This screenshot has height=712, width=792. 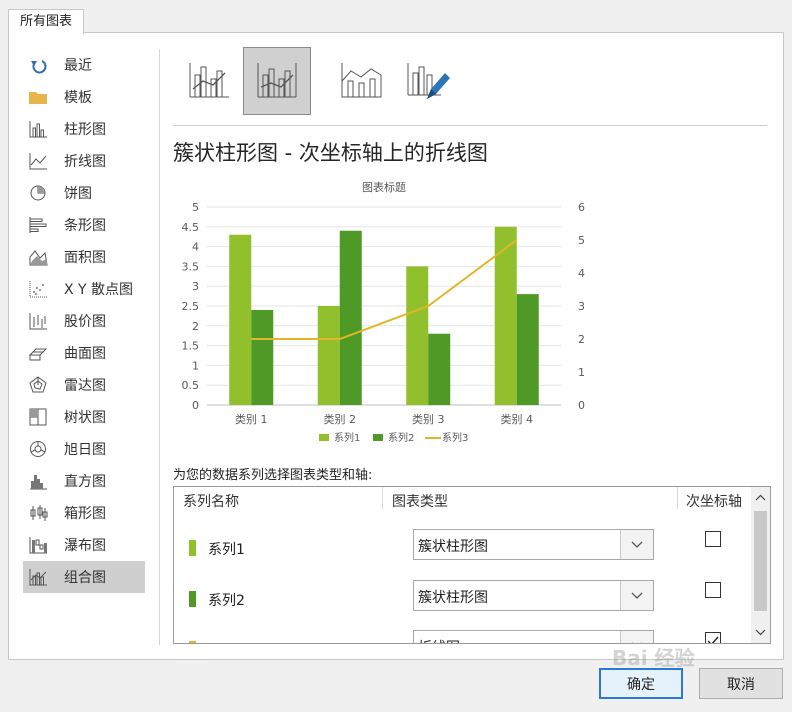 What do you see at coordinates (455, 437) in the screenshot?
I see `legend-label: 系列3` at bounding box center [455, 437].